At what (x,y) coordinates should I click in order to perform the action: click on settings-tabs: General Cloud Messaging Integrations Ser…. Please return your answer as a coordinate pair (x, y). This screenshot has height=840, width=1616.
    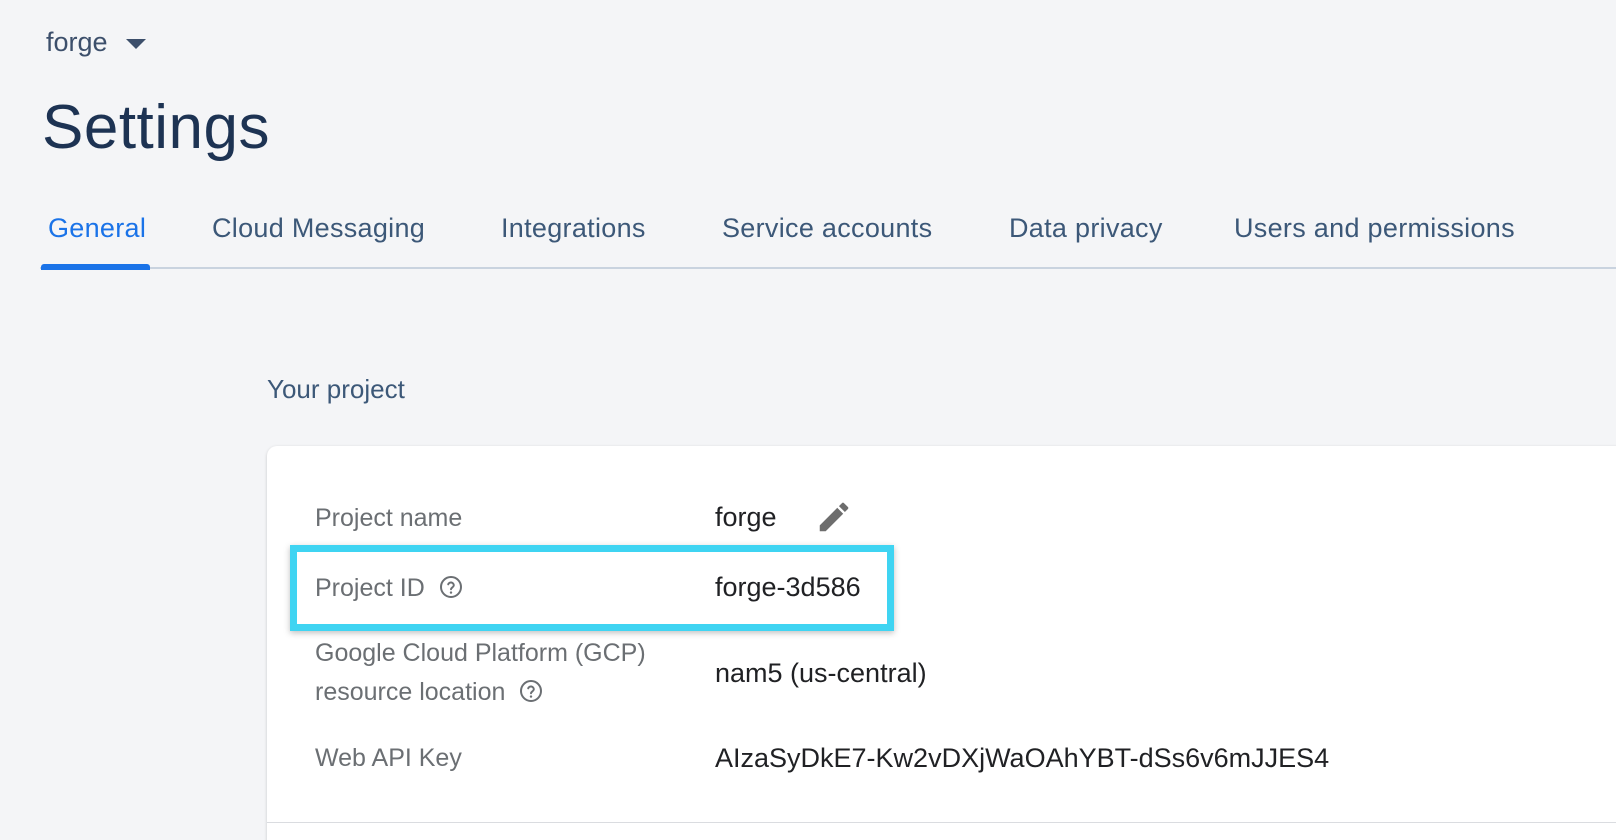
    Looking at the image, I should click on (808, 235).